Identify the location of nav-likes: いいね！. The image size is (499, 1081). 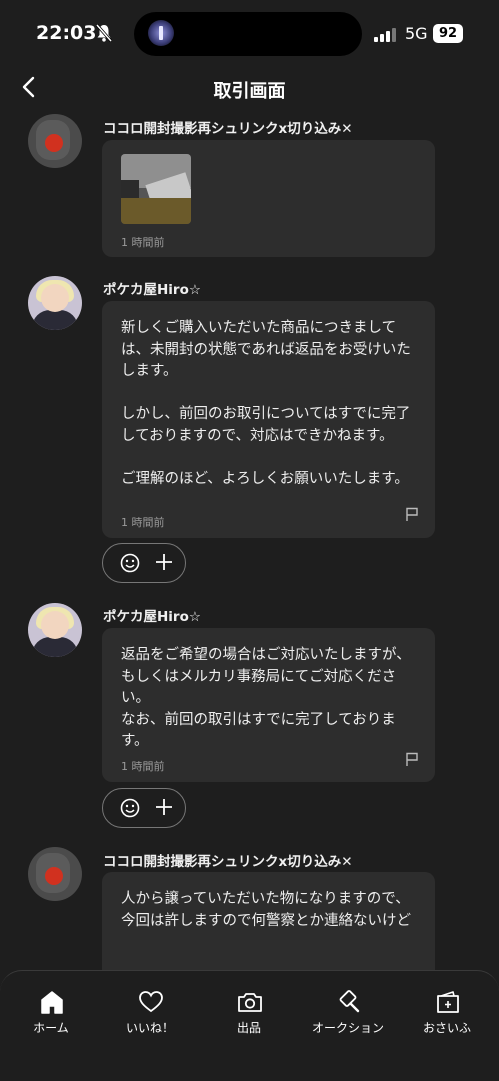
(150, 1011).